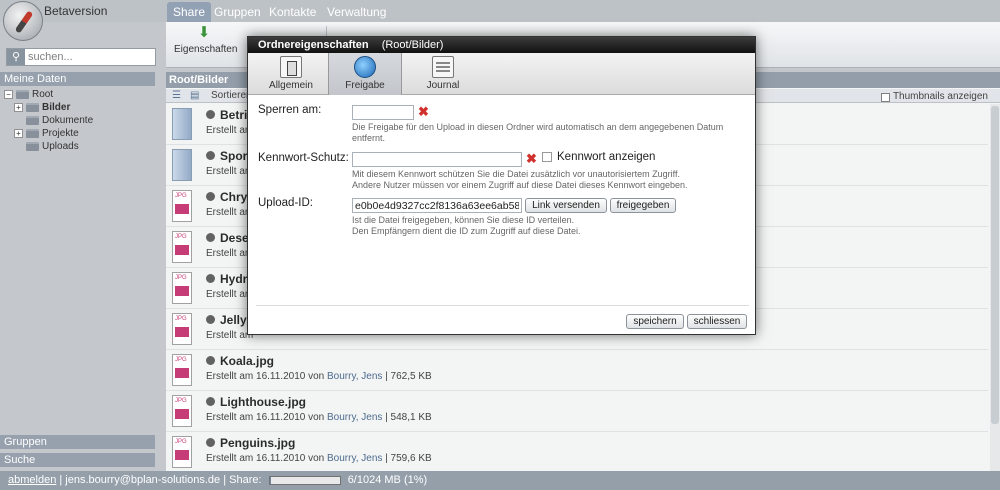 The image size is (1000, 490). Describe the element at coordinates (313, 45) in the screenshot. I see `dialog-title: Ordnereigenschaften` at that location.